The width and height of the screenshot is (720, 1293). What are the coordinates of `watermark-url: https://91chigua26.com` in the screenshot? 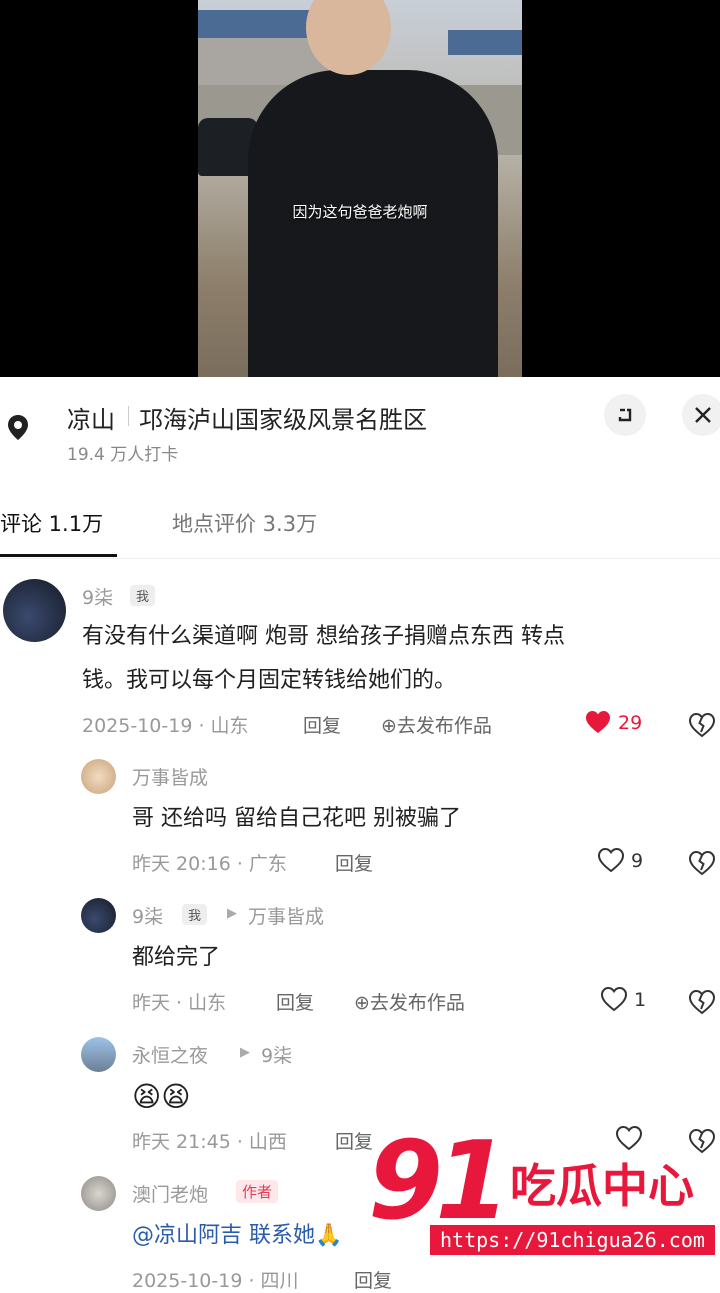 It's located at (572, 1240).